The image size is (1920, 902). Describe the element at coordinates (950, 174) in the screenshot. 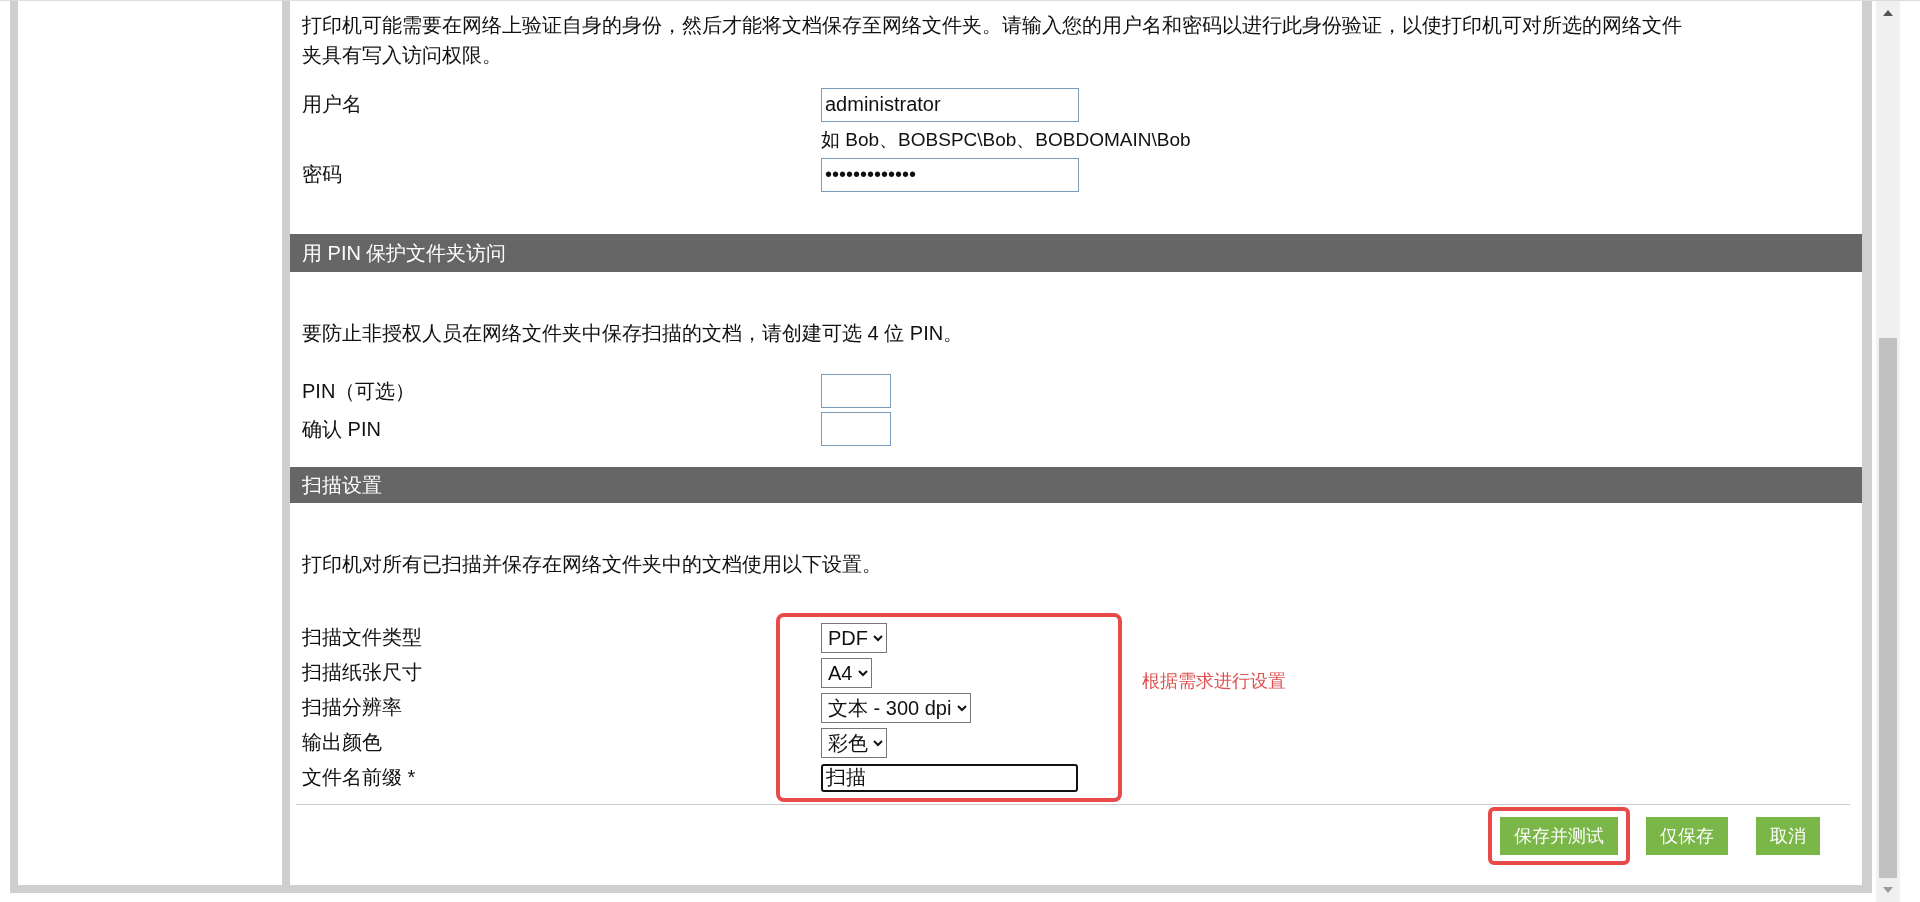

I see `input-field: •••••••••••••` at that location.